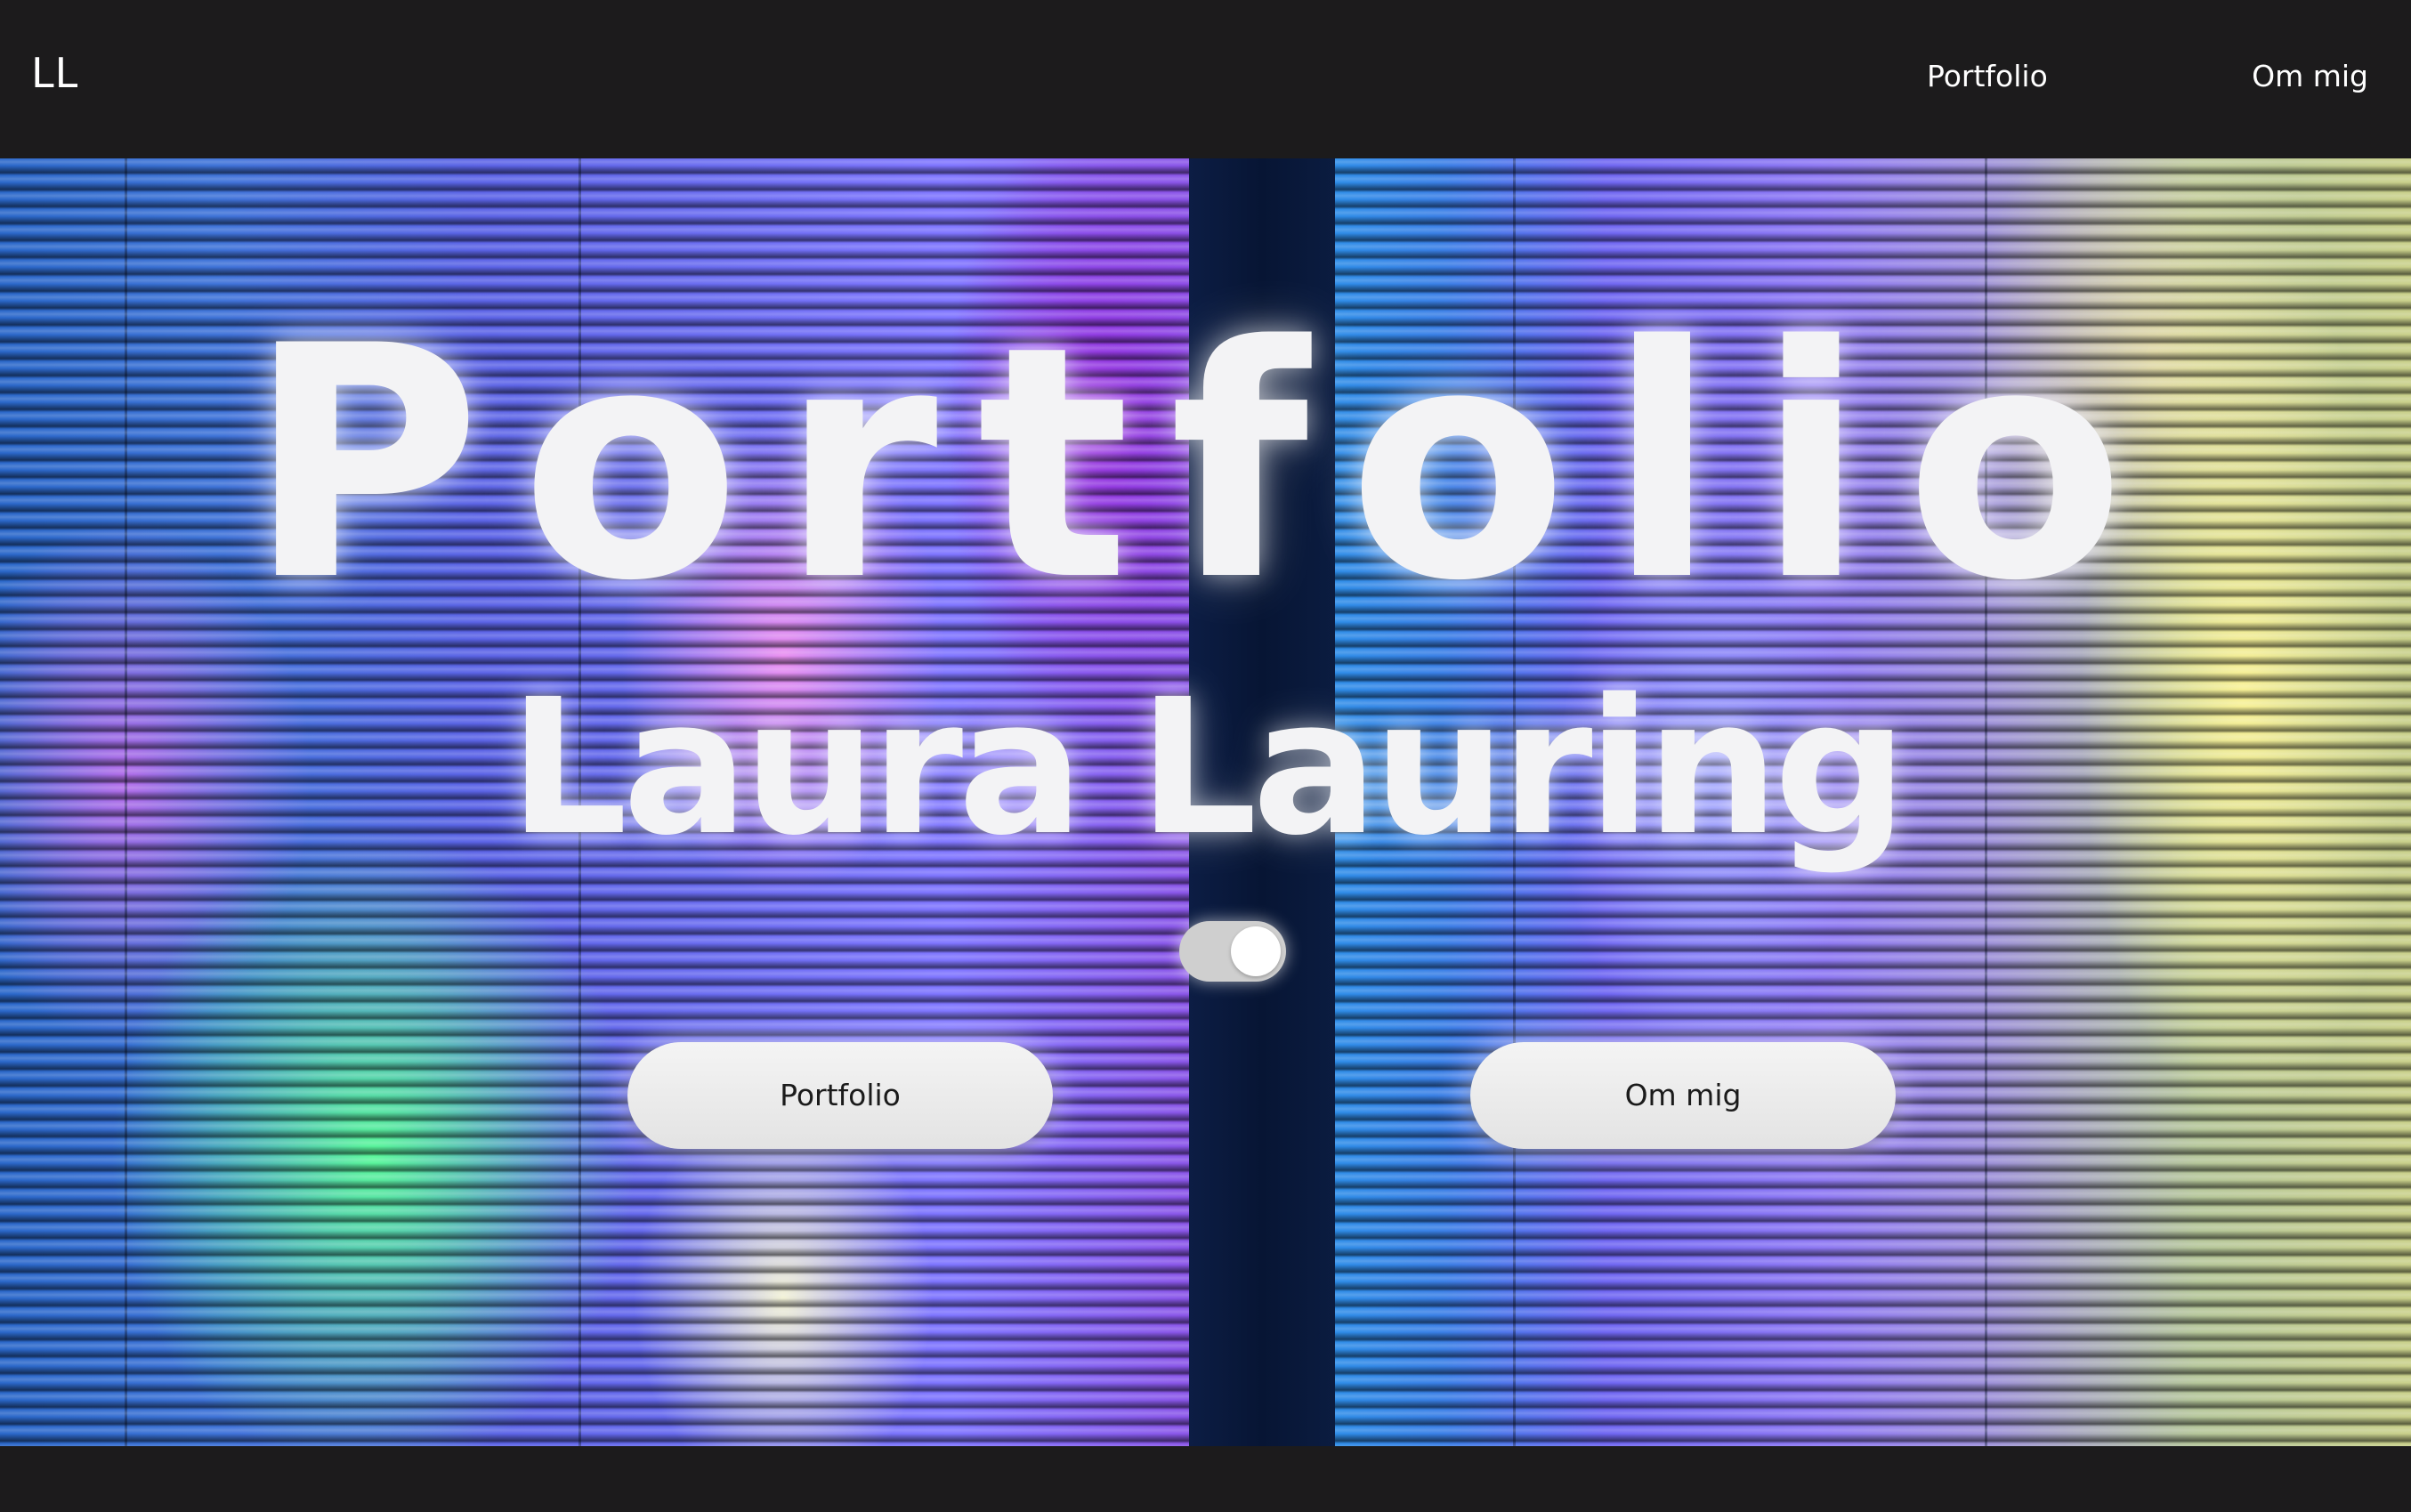  What do you see at coordinates (840, 1095) in the screenshot?
I see `portfolio-button: Portfolio` at bounding box center [840, 1095].